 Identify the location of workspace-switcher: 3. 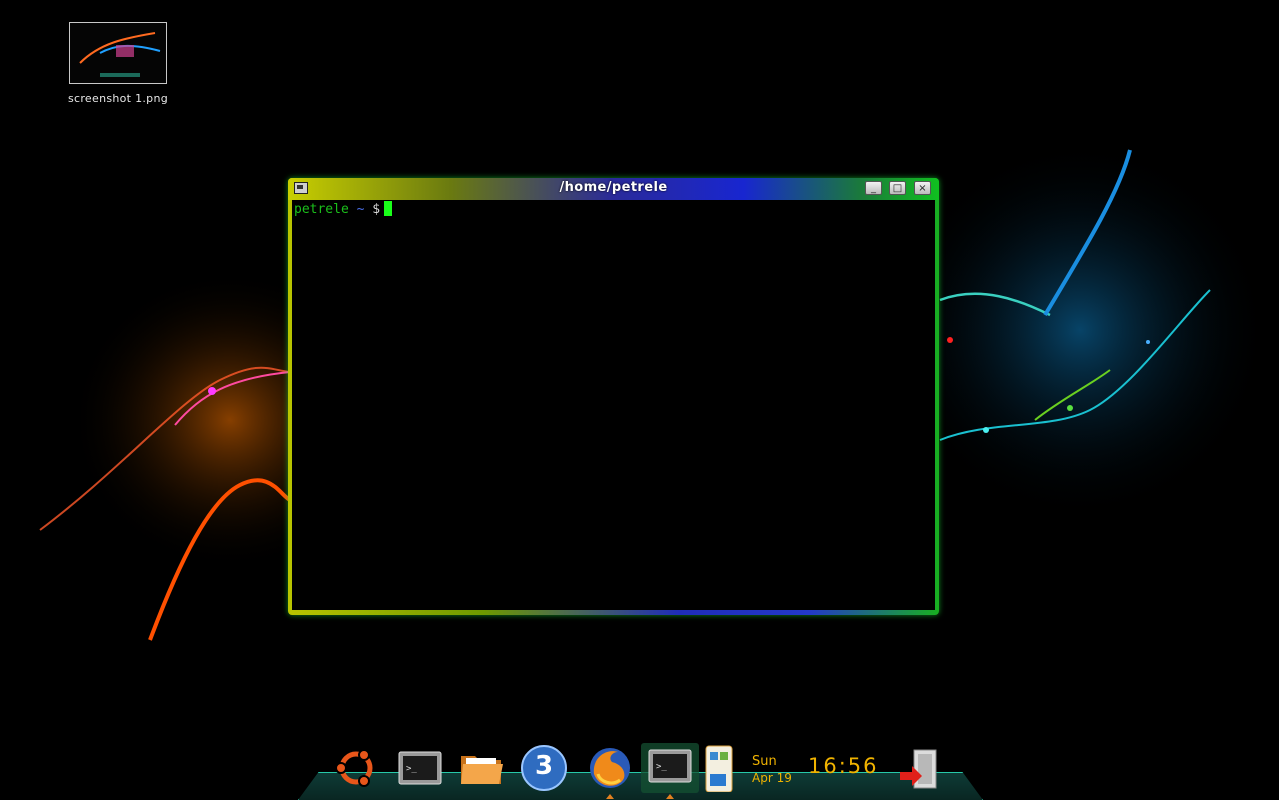
(544, 768).